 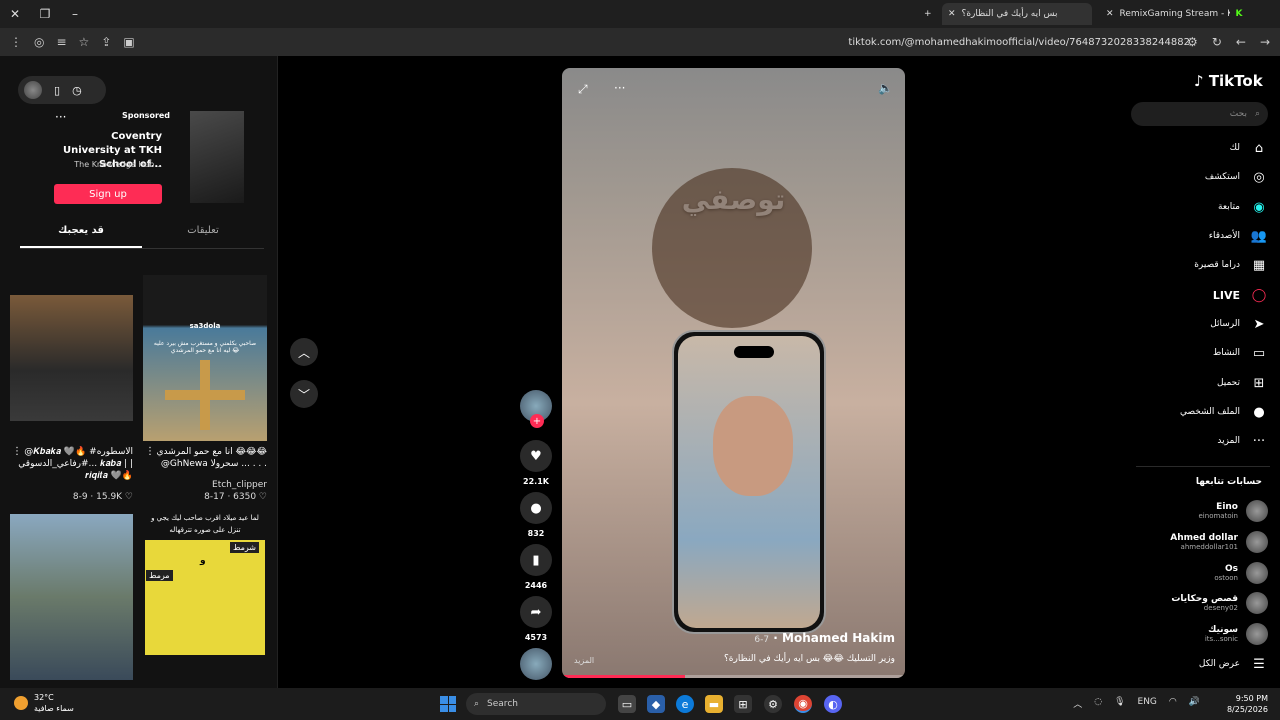 What do you see at coordinates (536, 409) in the screenshot?
I see `author-avatar-button: +` at bounding box center [536, 409].